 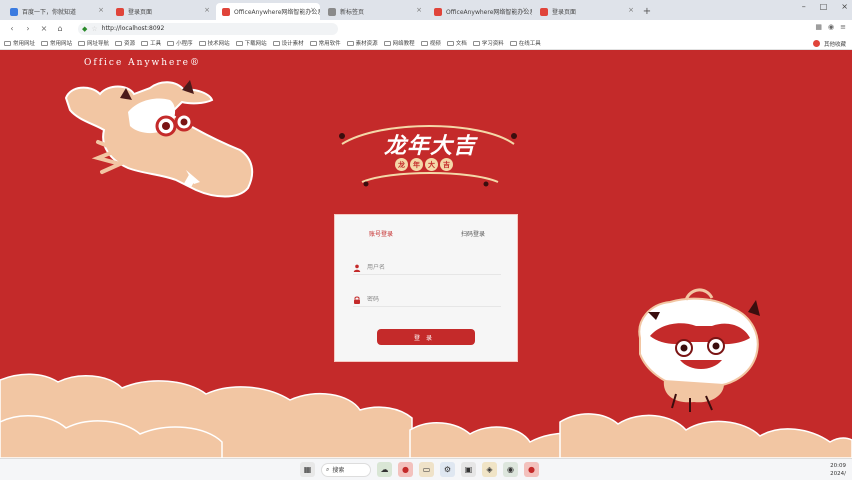 I want to click on bookmark-label: 常用网址, so click(x=24, y=44).